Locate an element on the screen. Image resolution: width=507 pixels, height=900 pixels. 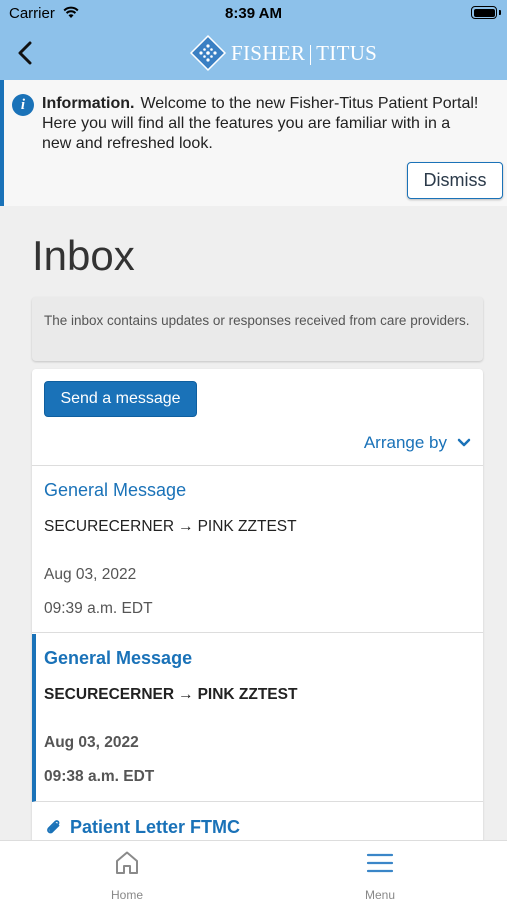
back-button is located at coordinates (25, 53).